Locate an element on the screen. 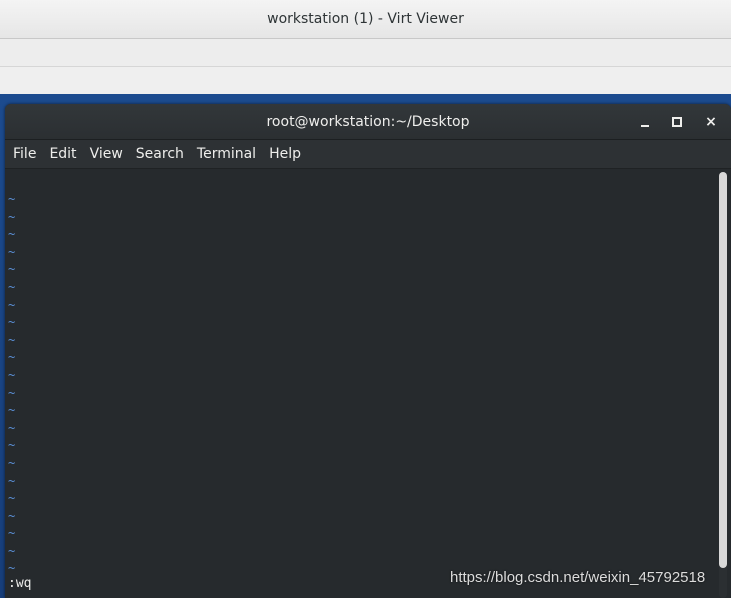  terminal-title: root@workstation:~/Desktop is located at coordinates (368, 121).